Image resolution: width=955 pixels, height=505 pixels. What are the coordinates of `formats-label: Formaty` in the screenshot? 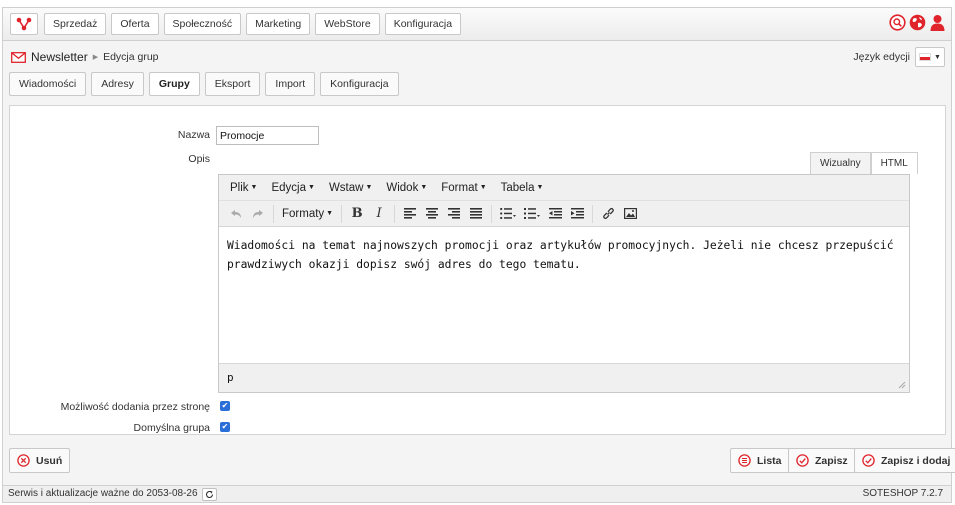 It's located at (303, 213).